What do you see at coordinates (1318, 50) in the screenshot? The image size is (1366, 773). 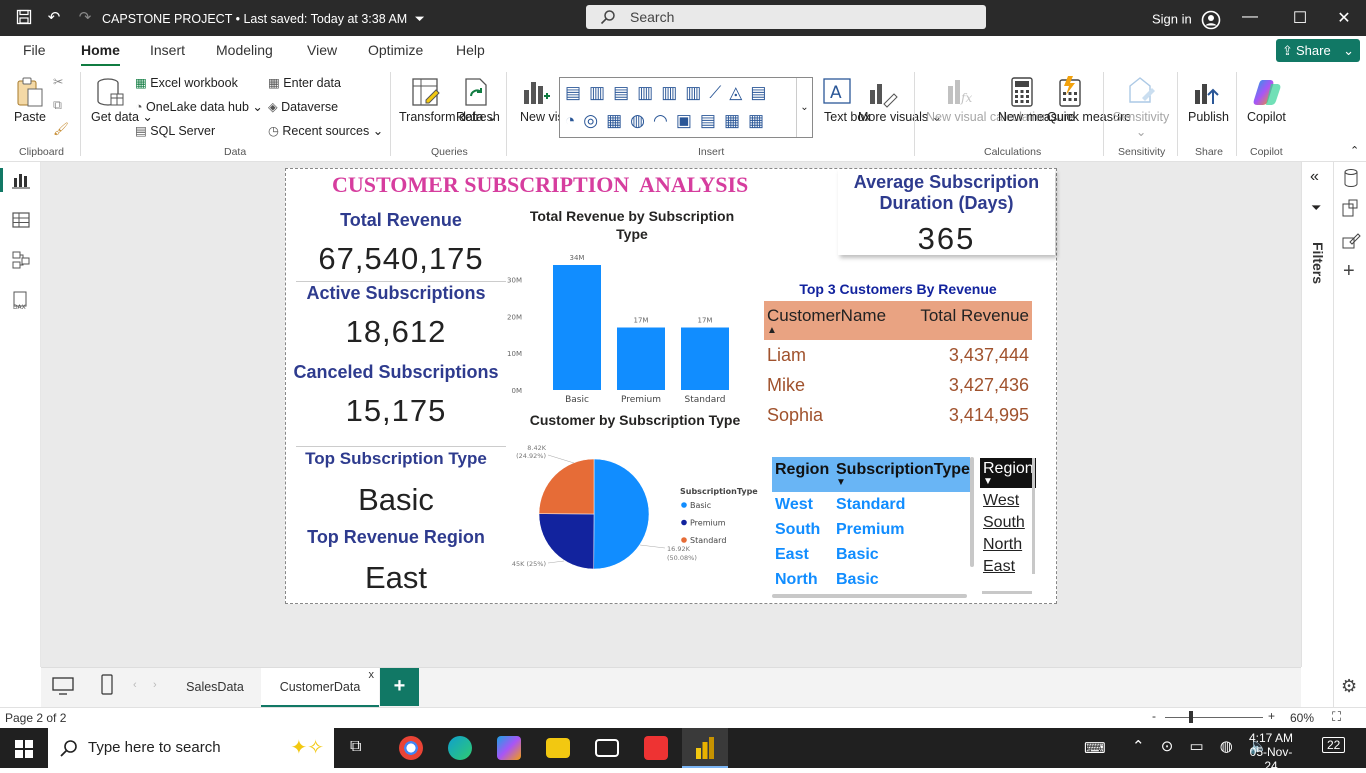 I see `share-button: ⇪ Share ⌄` at bounding box center [1318, 50].